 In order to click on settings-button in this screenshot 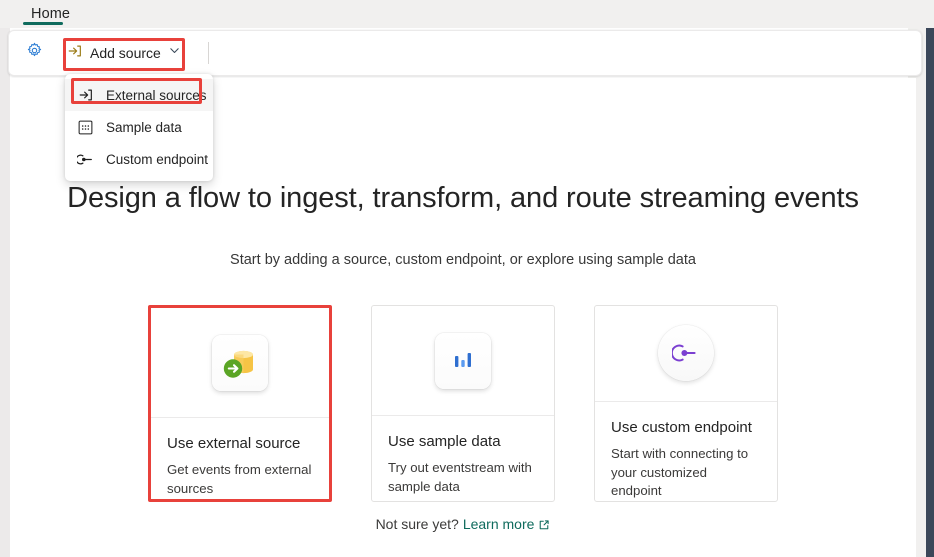, I will do `click(34, 53)`.